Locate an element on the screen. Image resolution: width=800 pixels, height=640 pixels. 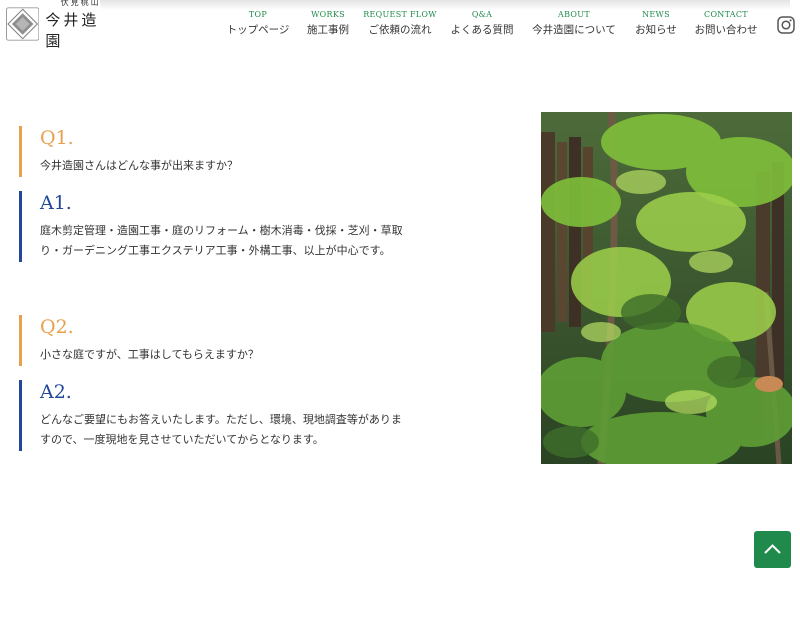
nav-item-en: NEWS is located at coordinates (656, 14).